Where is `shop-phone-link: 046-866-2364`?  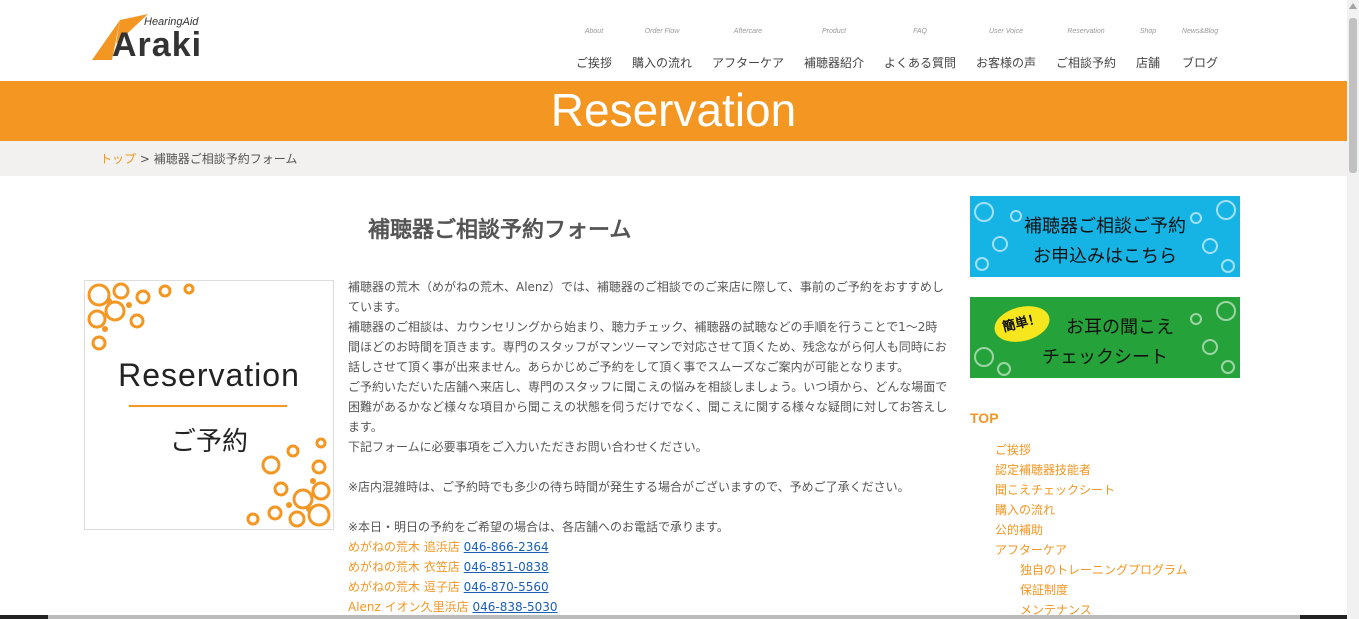 shop-phone-link: 046-866-2364 is located at coordinates (506, 547).